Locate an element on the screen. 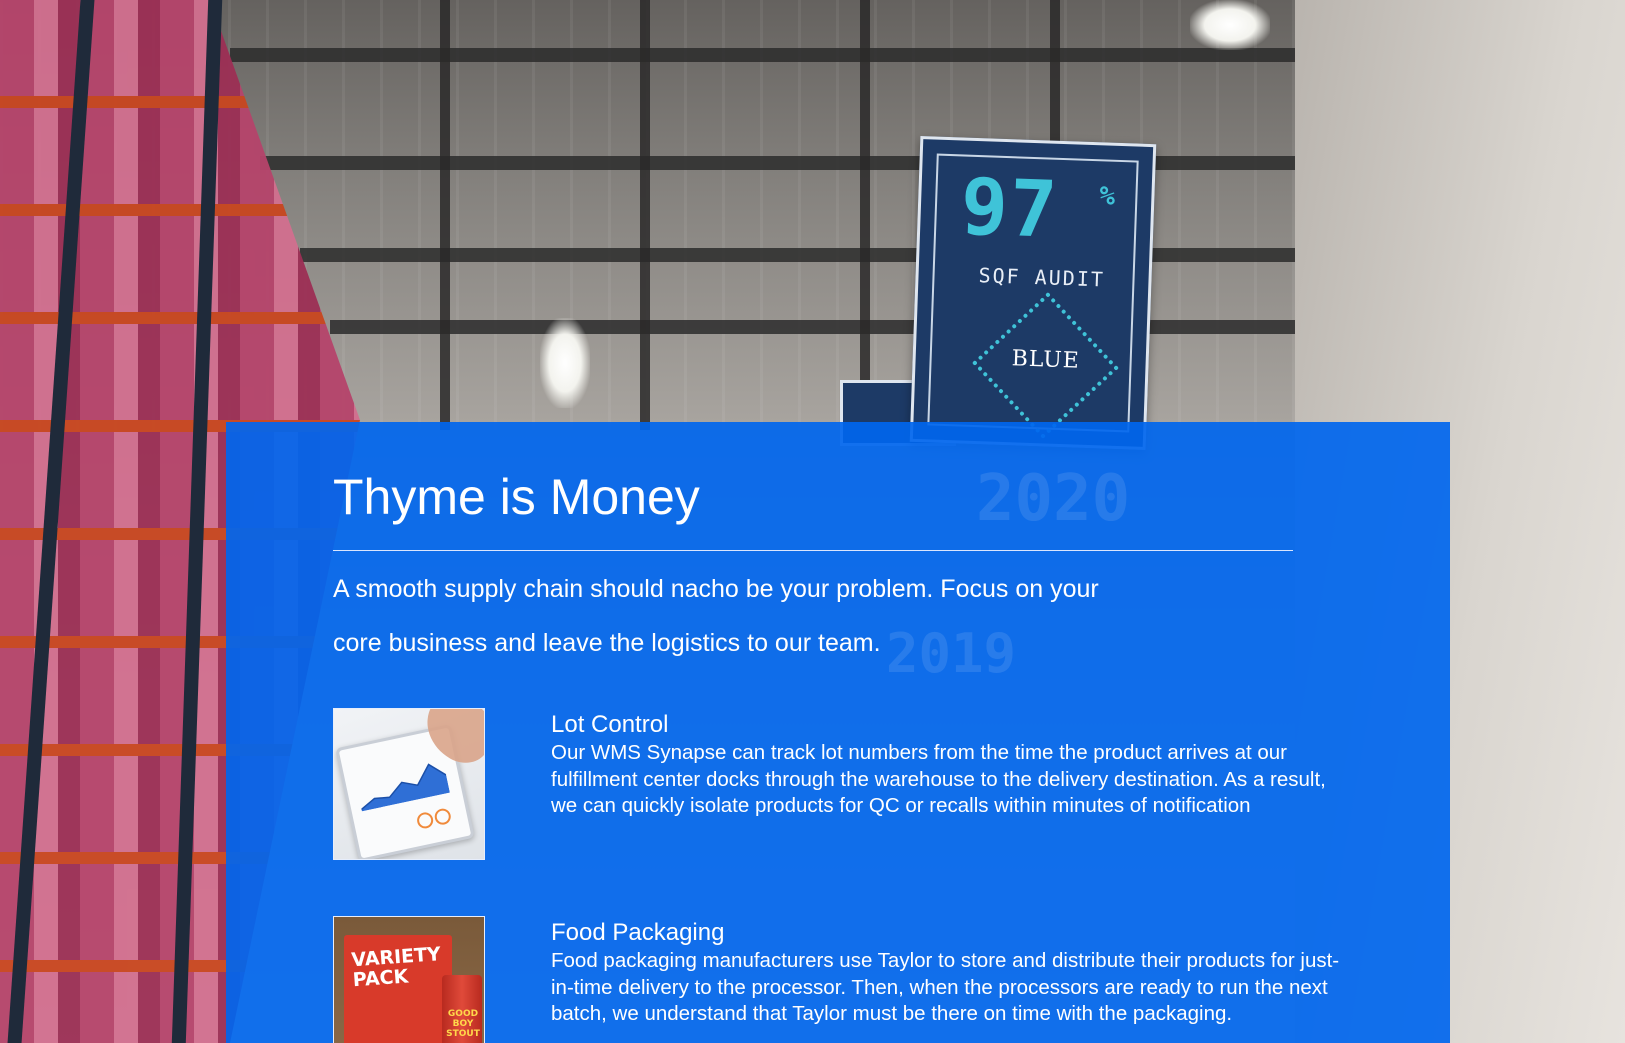 The width and height of the screenshot is (1625, 1043). banner-value: 97 is located at coordinates (1010, 209).